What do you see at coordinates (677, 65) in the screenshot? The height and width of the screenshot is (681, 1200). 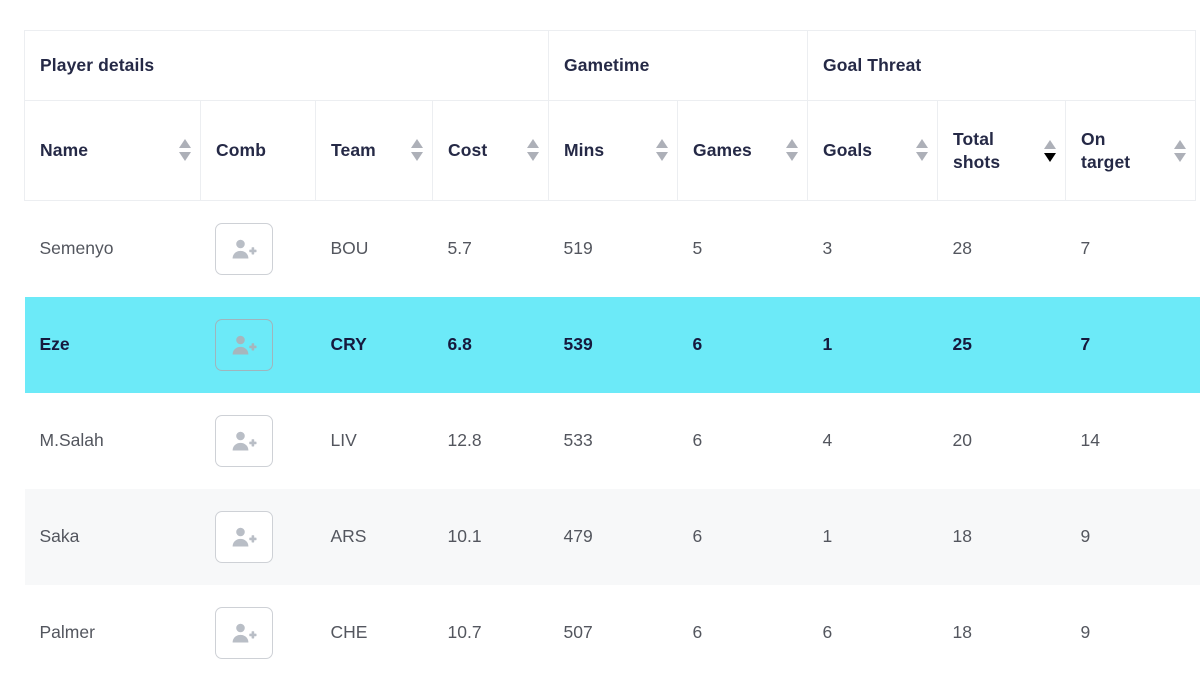 I see `group-header-gametime: Gametime` at bounding box center [677, 65].